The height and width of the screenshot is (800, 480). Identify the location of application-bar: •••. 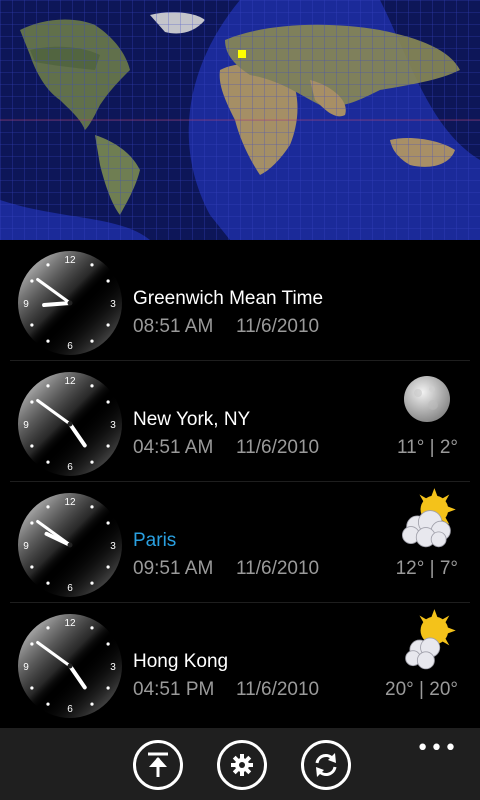
(240, 764).